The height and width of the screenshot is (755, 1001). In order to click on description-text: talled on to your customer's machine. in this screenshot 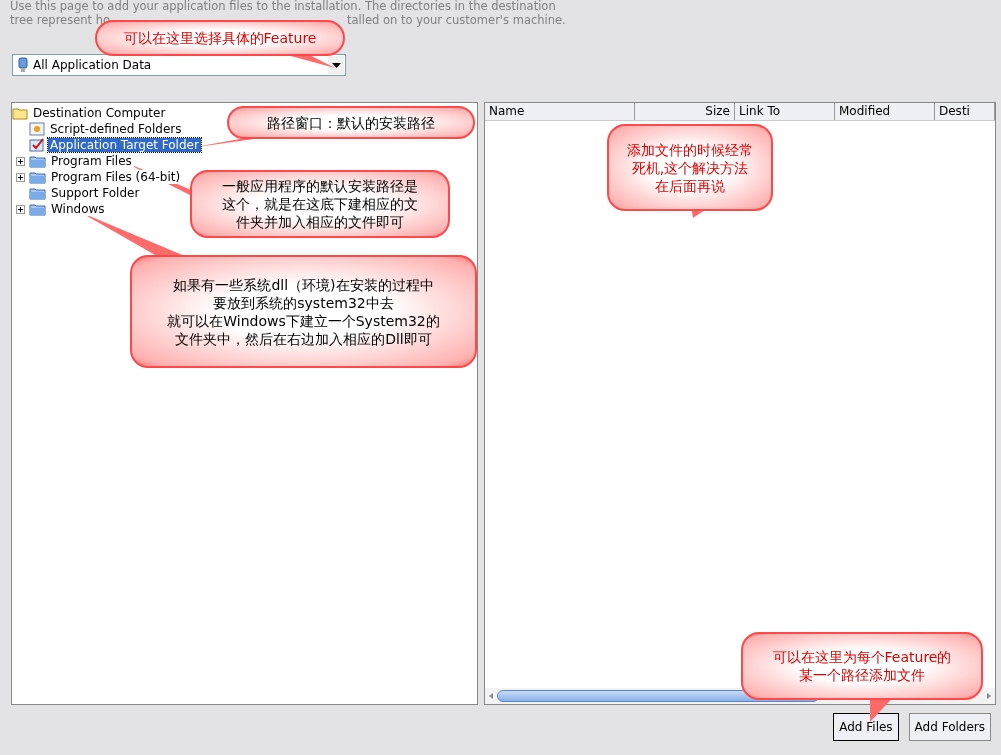, I will do `click(456, 20)`.